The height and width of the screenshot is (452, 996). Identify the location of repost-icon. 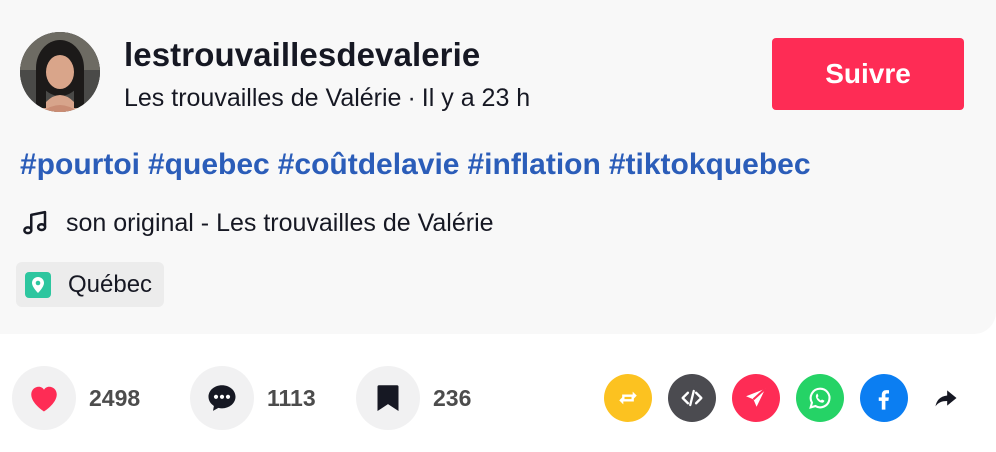
(628, 398).